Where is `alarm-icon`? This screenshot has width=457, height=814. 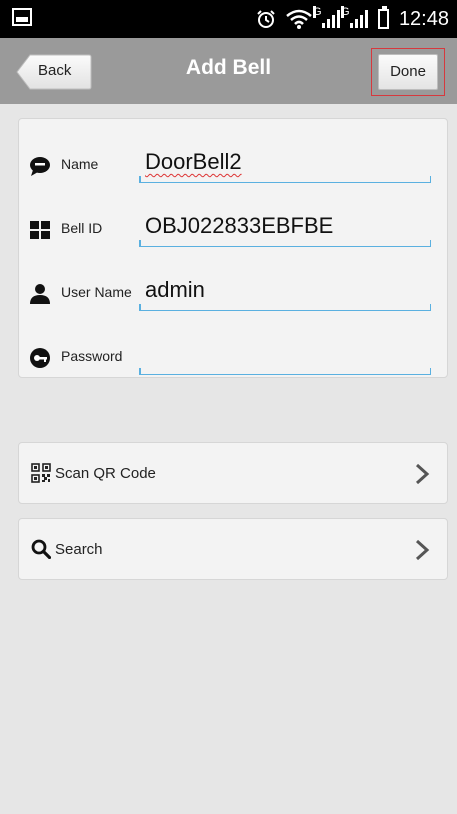
alarm-icon is located at coordinates (266, 19).